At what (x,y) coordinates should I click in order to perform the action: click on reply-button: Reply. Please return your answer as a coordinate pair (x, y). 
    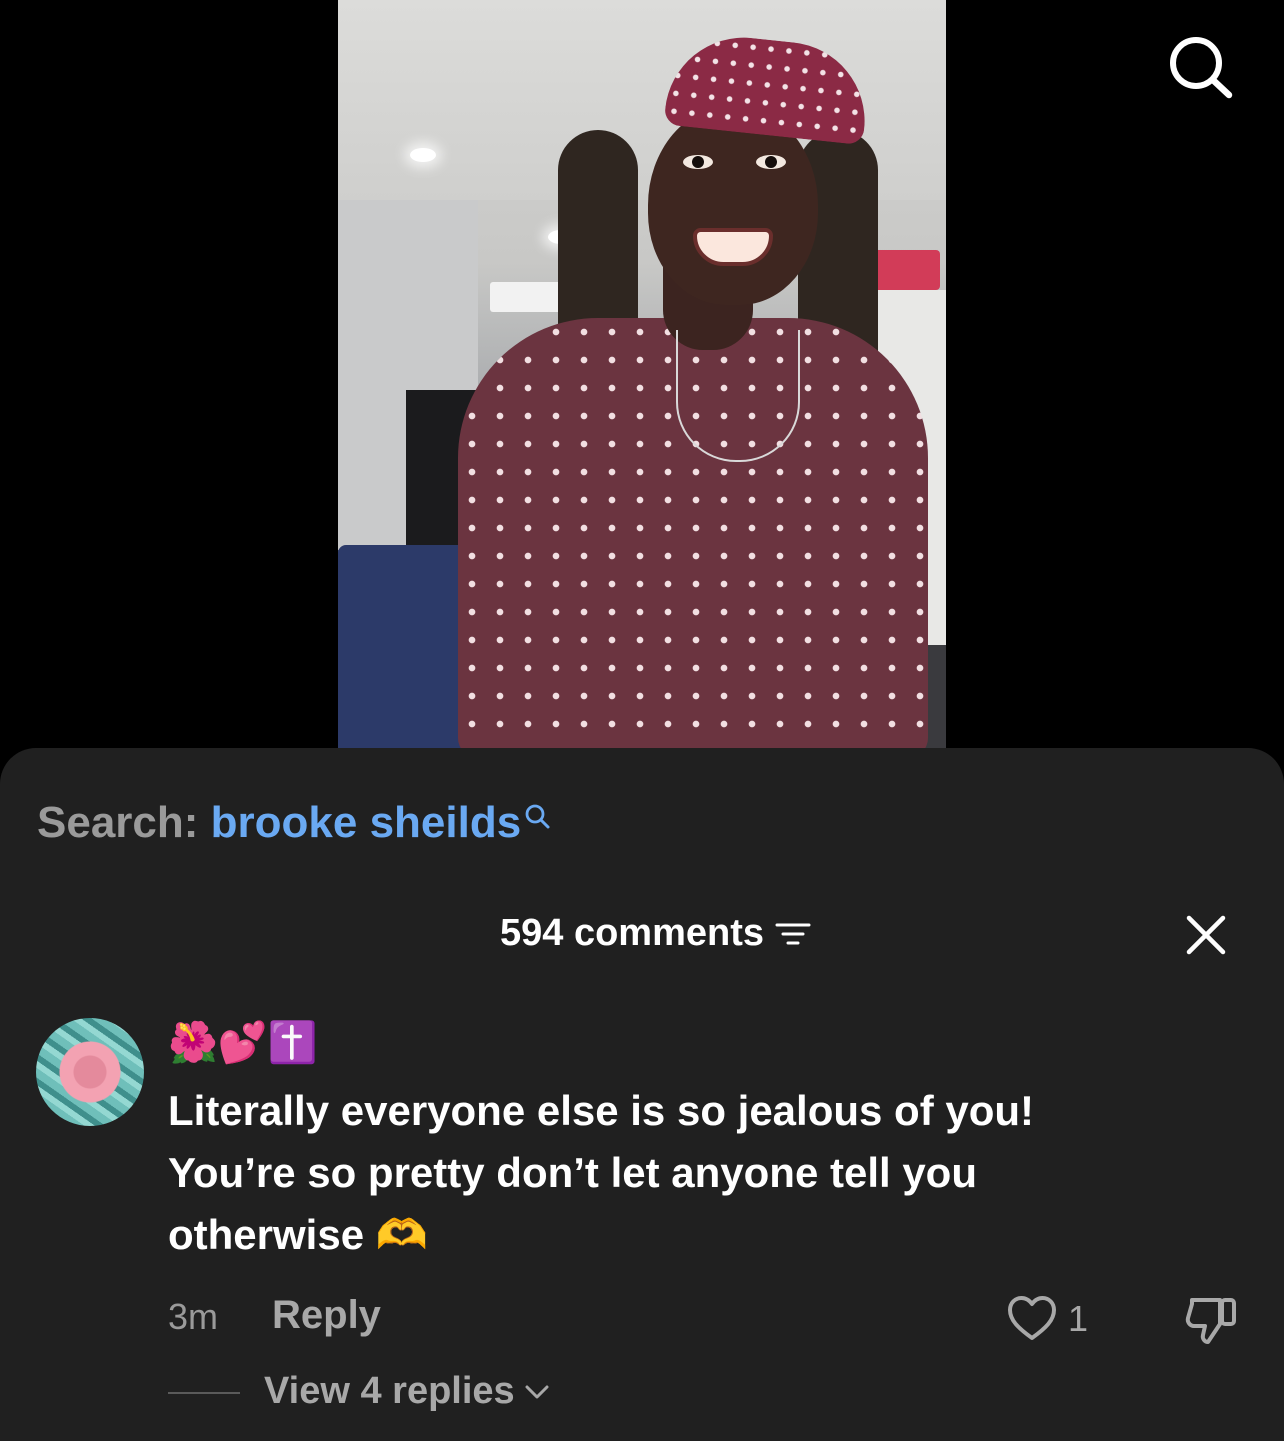
    Looking at the image, I should click on (326, 1315).